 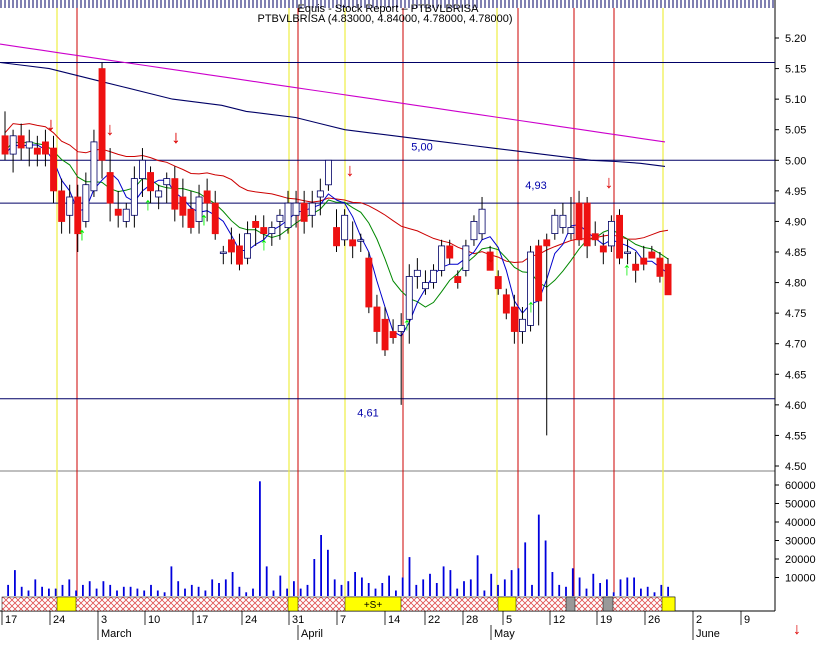 What do you see at coordinates (800, 523) in the screenshot?
I see `volume-tick-label: 40000` at bounding box center [800, 523].